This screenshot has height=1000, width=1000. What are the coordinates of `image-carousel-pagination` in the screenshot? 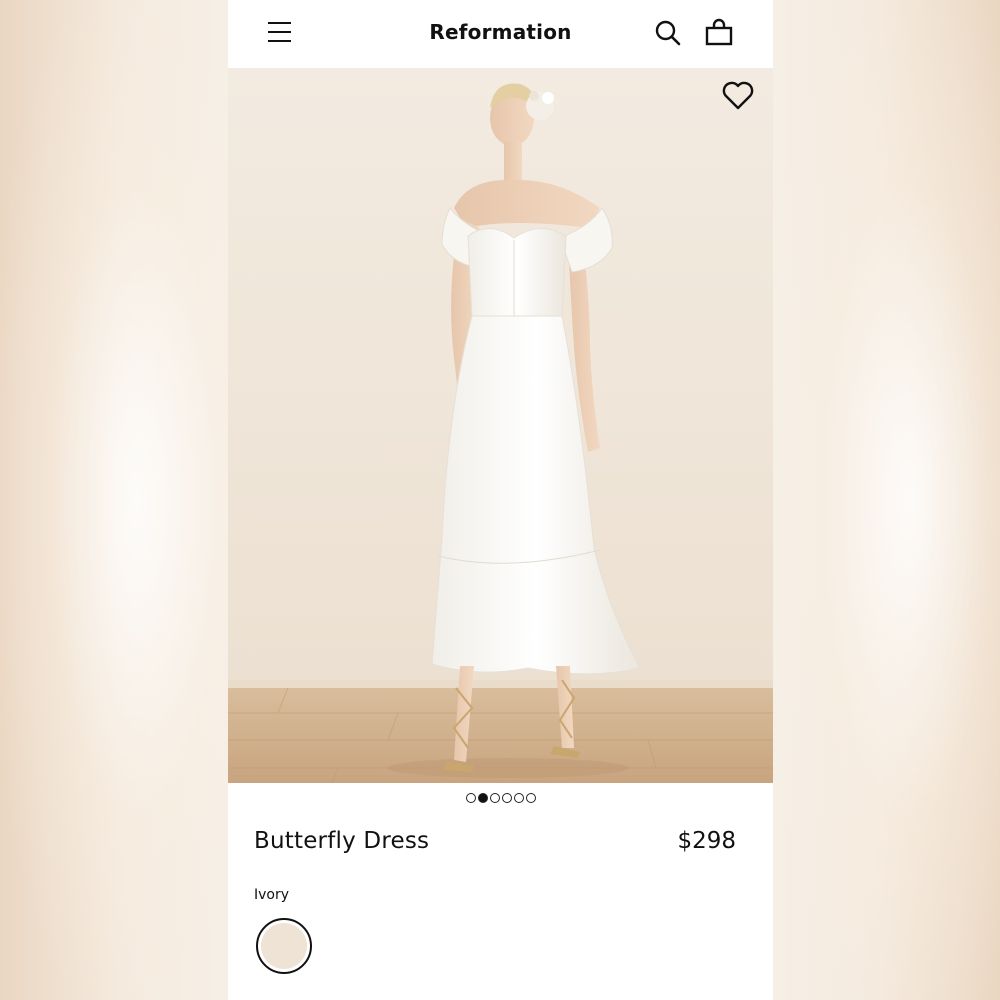 It's located at (500, 799).